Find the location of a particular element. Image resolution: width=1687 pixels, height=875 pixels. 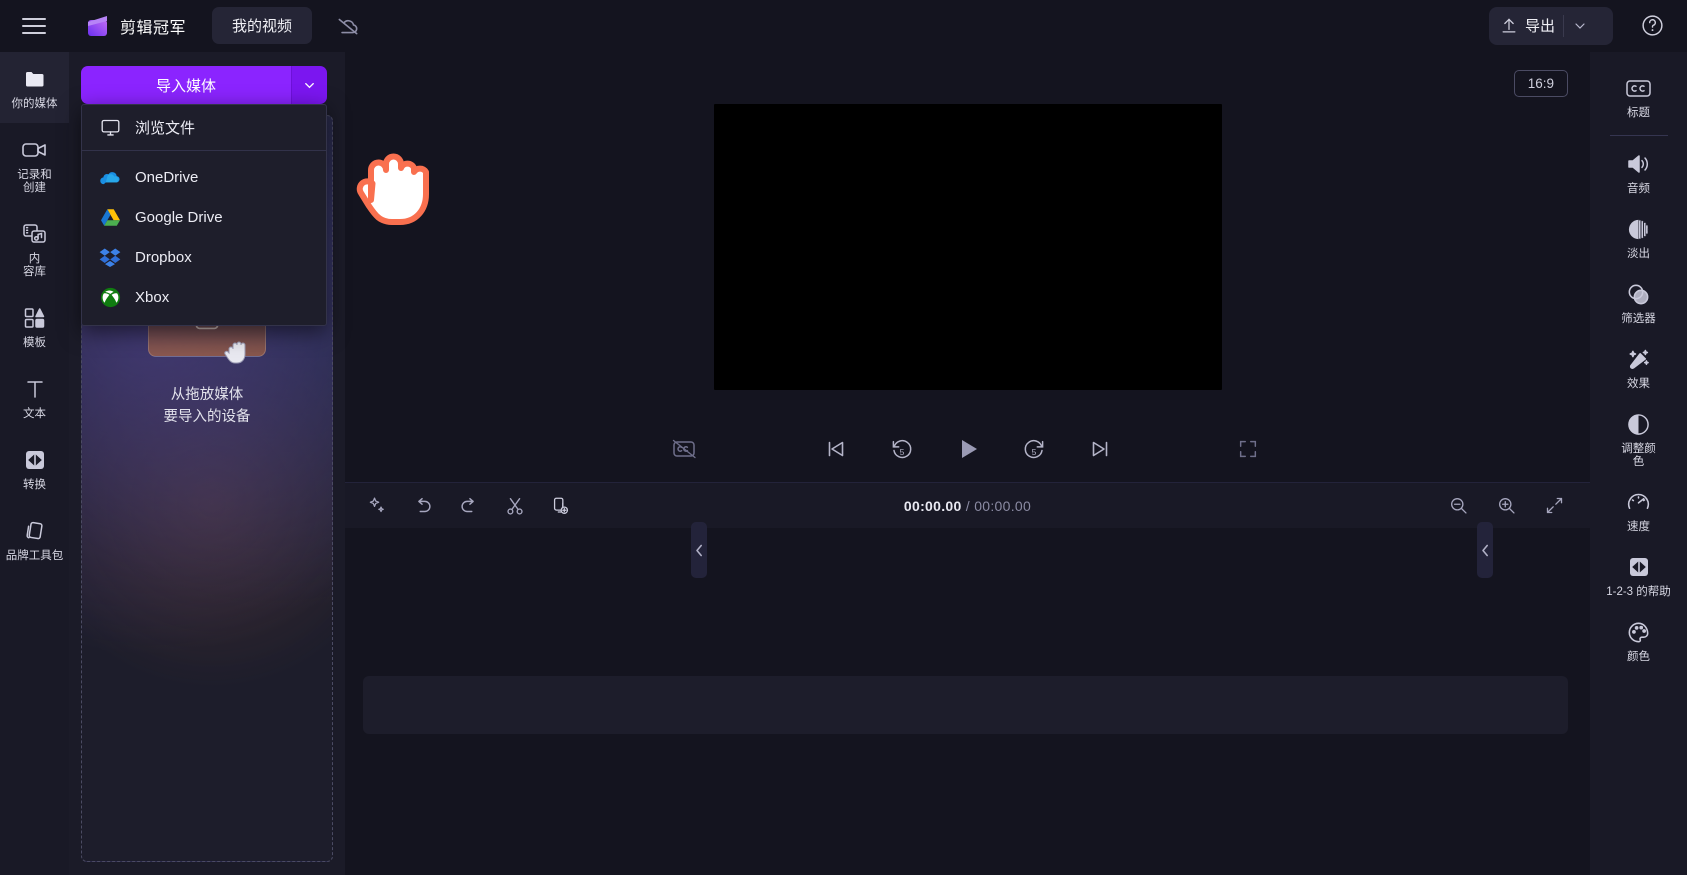

property-item-effects: 效果 is located at coordinates (1638, 367).